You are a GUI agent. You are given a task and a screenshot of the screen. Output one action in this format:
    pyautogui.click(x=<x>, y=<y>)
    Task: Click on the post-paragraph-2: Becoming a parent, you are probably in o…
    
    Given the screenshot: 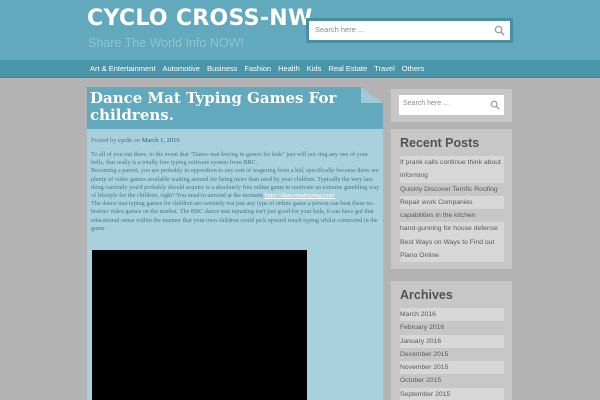 What is the action you would take?
    pyautogui.click(x=236, y=183)
    